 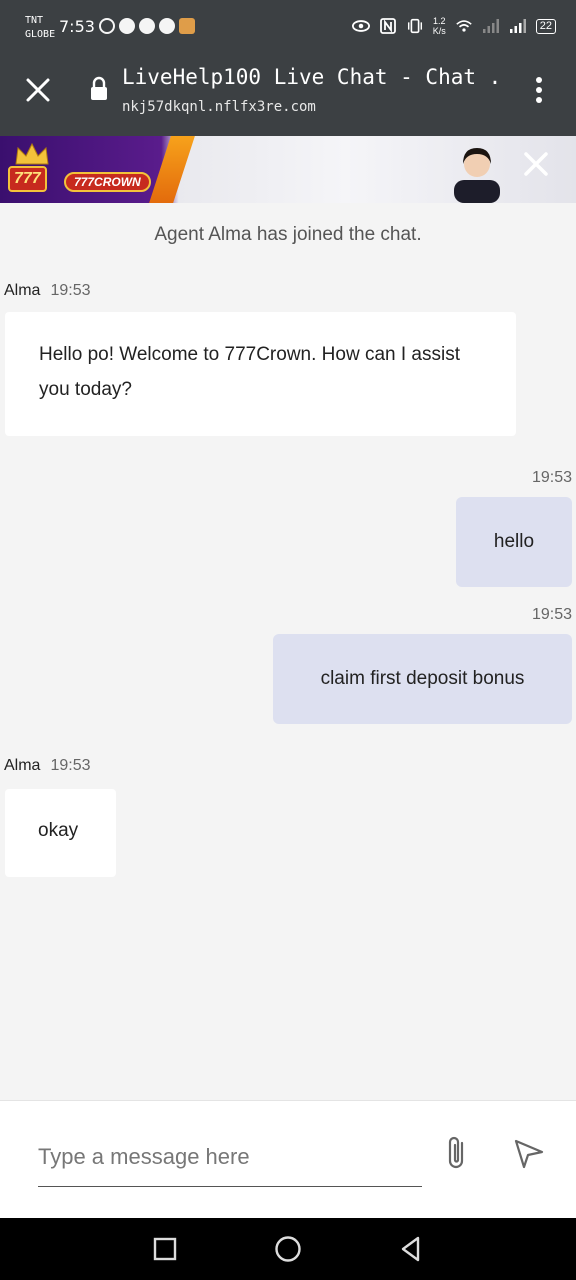 I want to click on close-icon, so click(x=38, y=90).